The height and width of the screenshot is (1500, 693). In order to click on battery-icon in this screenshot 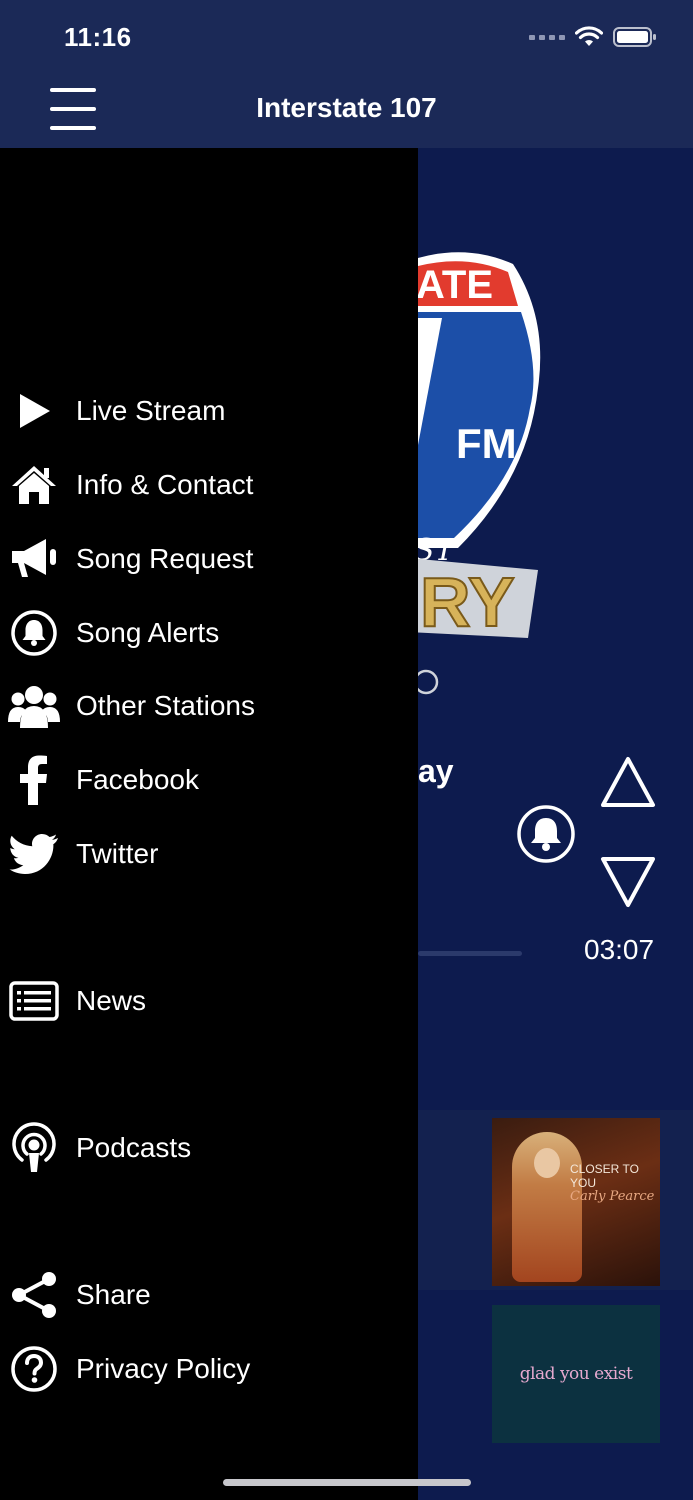, I will do `click(634, 37)`.